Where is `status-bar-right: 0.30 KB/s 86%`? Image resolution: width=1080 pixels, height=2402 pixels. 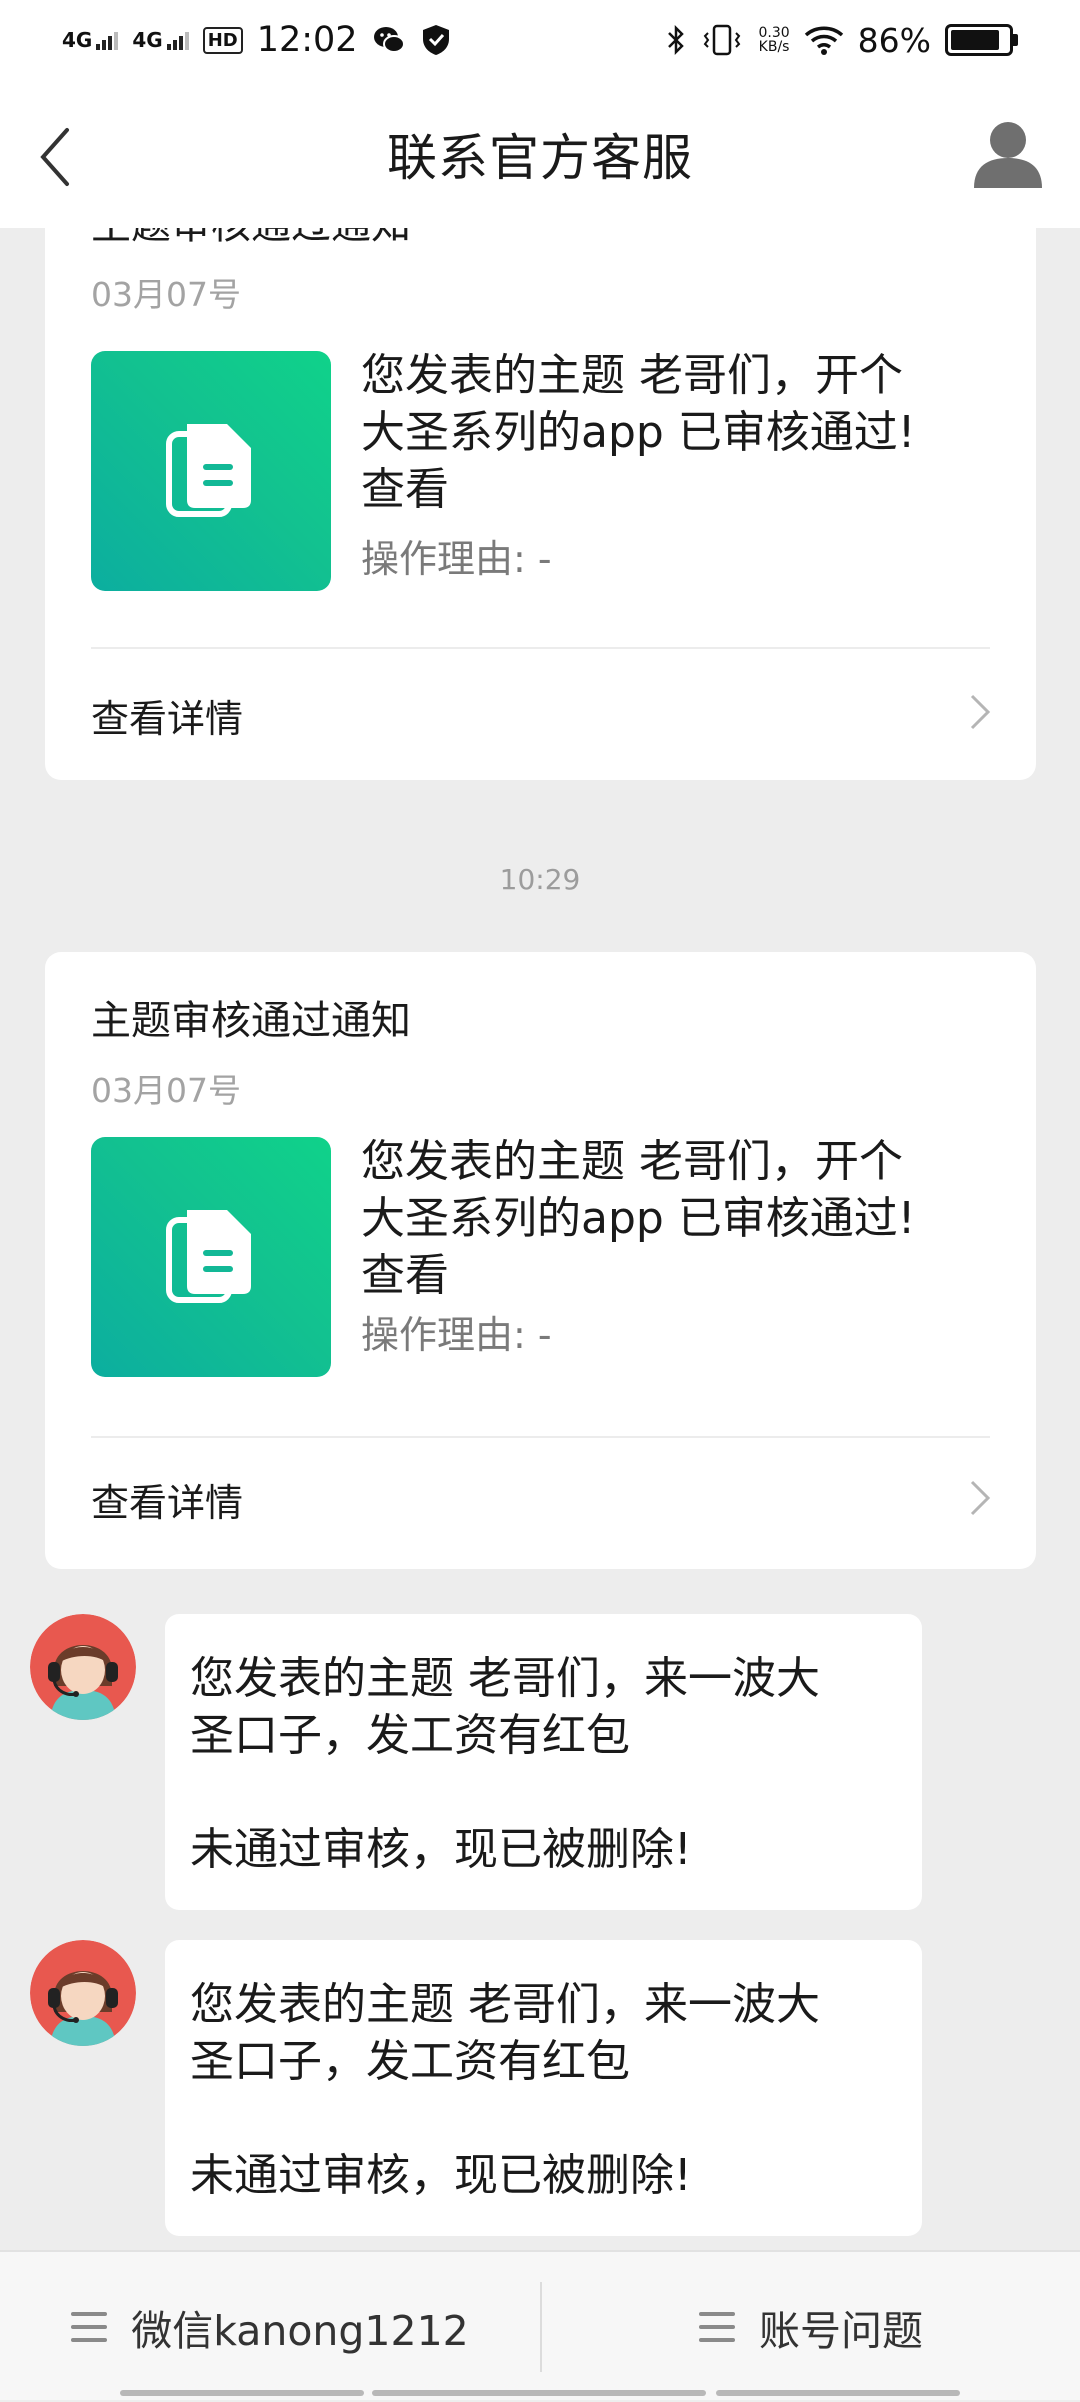 status-bar-right: 0.30 KB/s 86% is located at coordinates (842, 40).